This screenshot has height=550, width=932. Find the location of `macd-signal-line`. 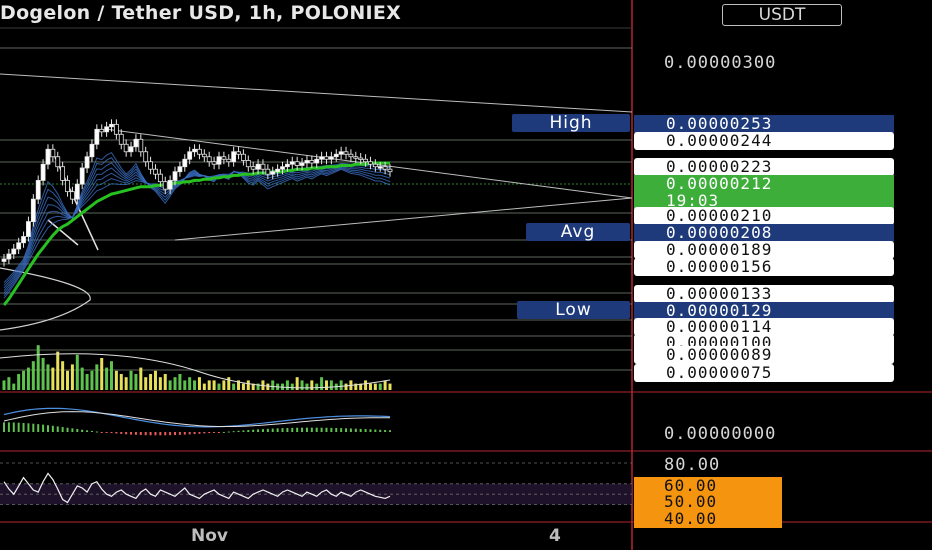

macd-signal-line is located at coordinates (197, 419).